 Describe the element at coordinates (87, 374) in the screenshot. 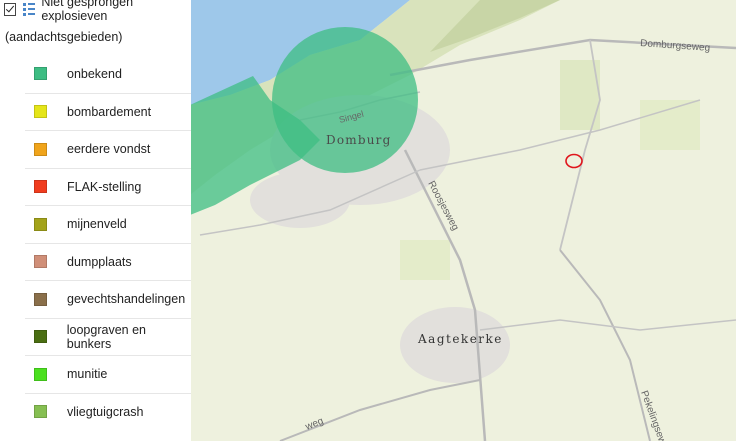

I see `legend-item-label: munitie` at that location.